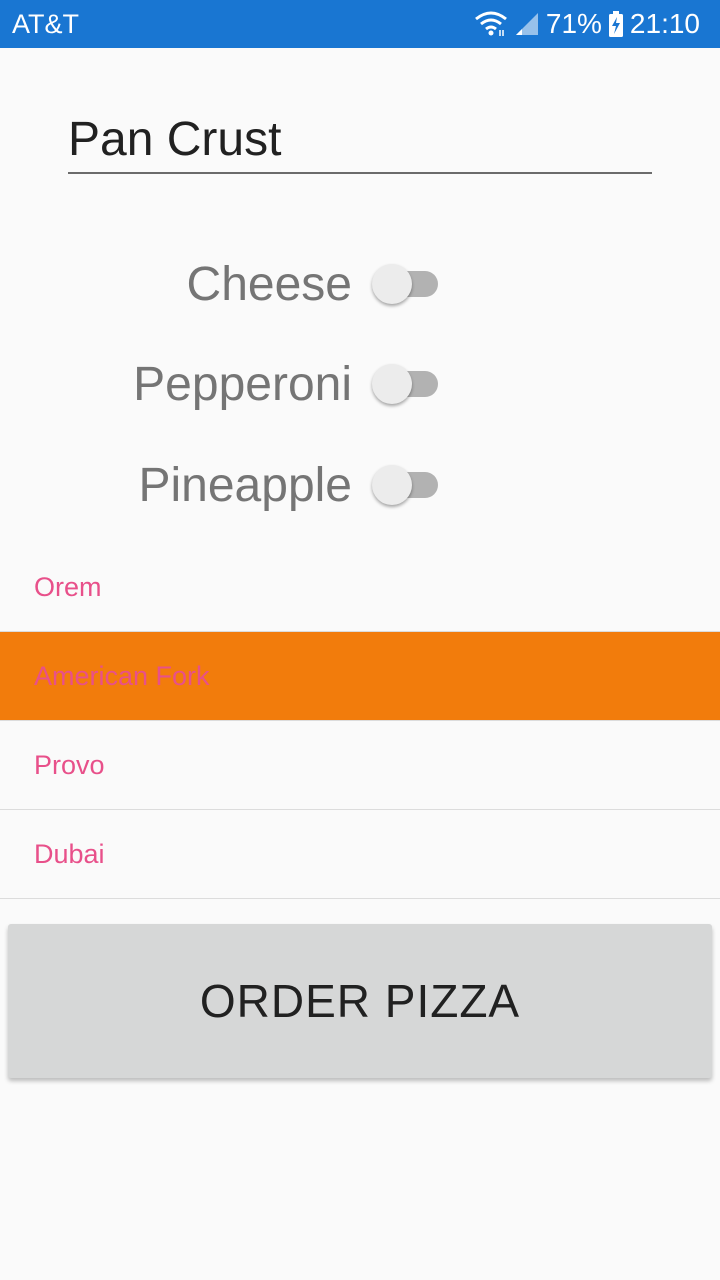 The image size is (720, 1280). What do you see at coordinates (245, 485) in the screenshot?
I see `topping-label-pineapple: Pineapple` at bounding box center [245, 485].